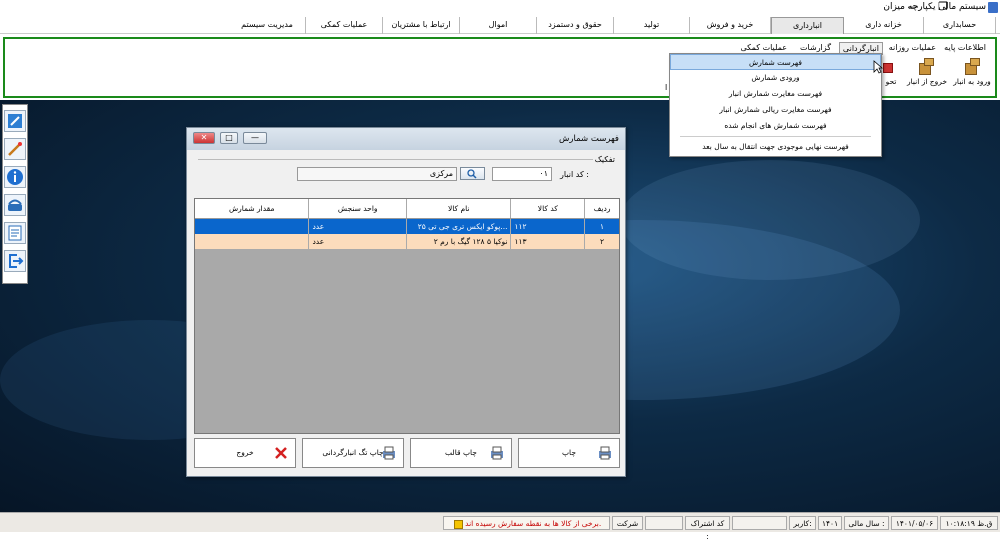  I want to click on group-label: تفکیک, so click(604, 159).